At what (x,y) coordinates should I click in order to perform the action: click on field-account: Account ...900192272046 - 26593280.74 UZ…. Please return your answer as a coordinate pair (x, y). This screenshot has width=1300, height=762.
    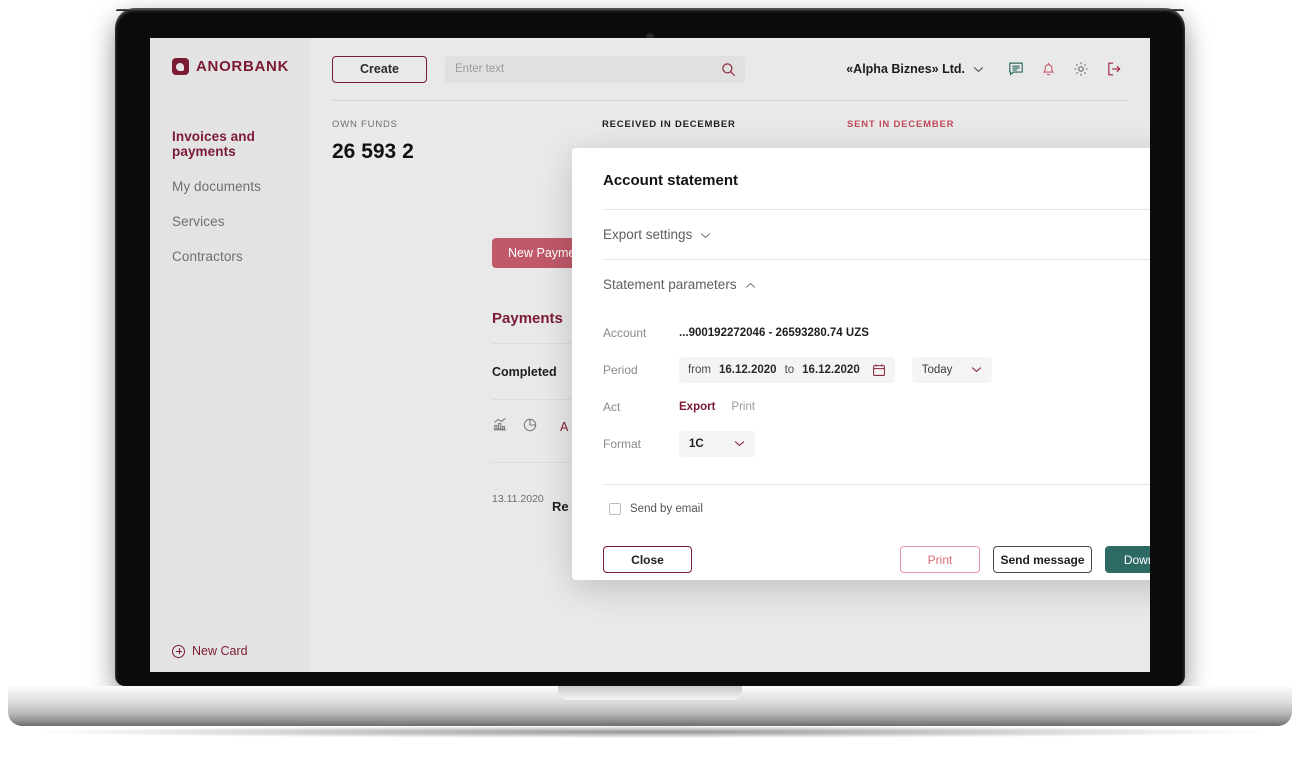
    Looking at the image, I should click on (876, 333).